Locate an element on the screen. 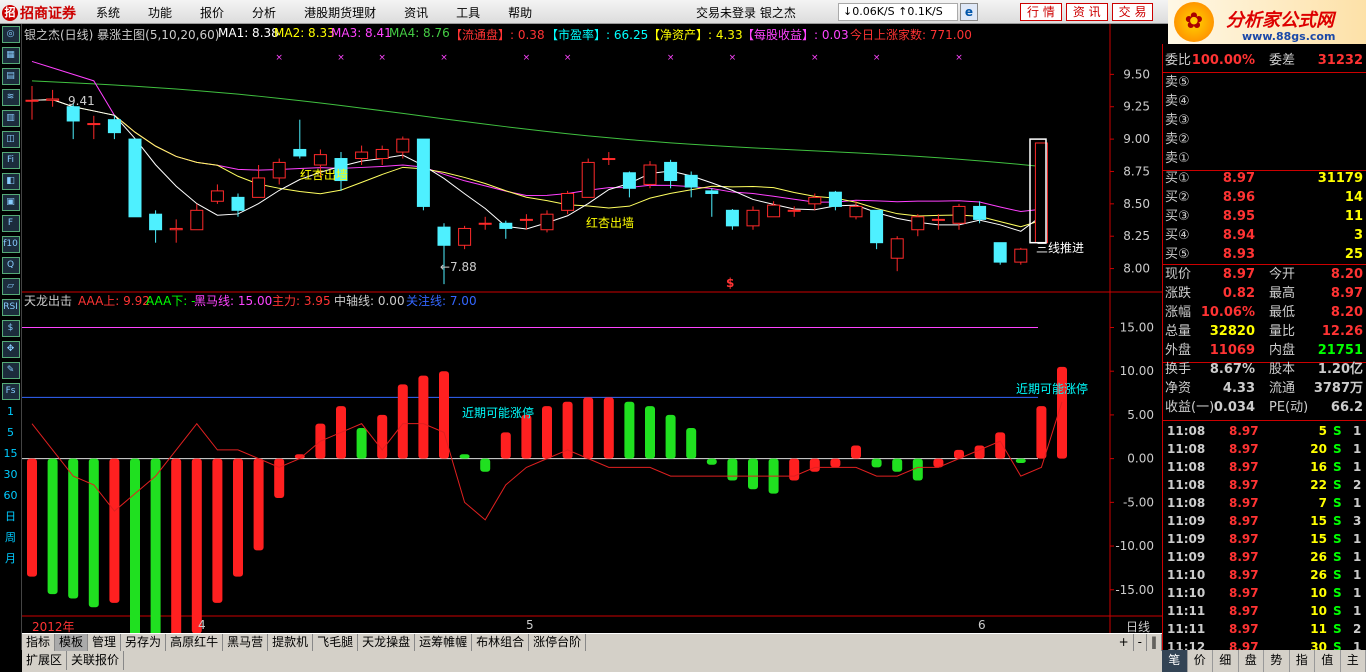 Image resolution: width=1366 pixels, height=672 pixels. left-tool-5: ◫ is located at coordinates (10, 139).